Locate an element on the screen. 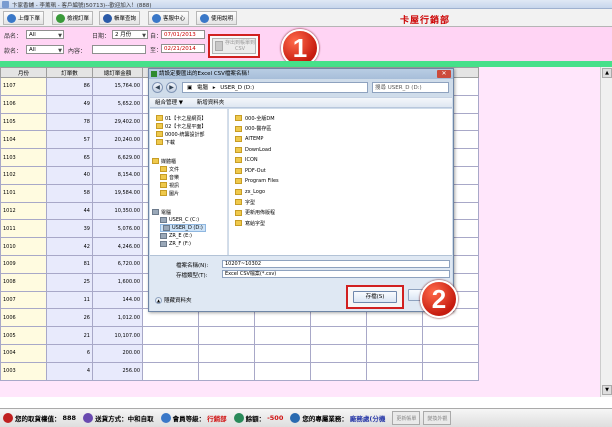 This screenshot has height=427, width=612. nav-item: ZR_F (F:) is located at coordinates (175, 244).